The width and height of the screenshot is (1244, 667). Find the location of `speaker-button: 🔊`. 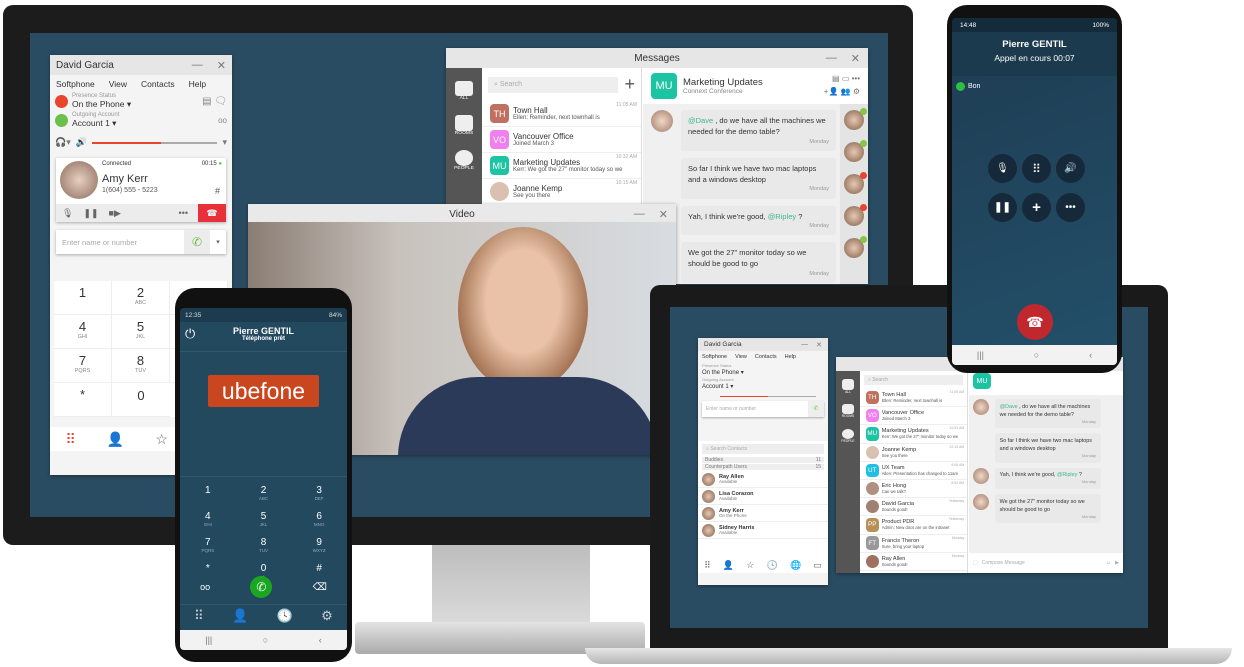

speaker-button: 🔊 is located at coordinates (1070, 168).